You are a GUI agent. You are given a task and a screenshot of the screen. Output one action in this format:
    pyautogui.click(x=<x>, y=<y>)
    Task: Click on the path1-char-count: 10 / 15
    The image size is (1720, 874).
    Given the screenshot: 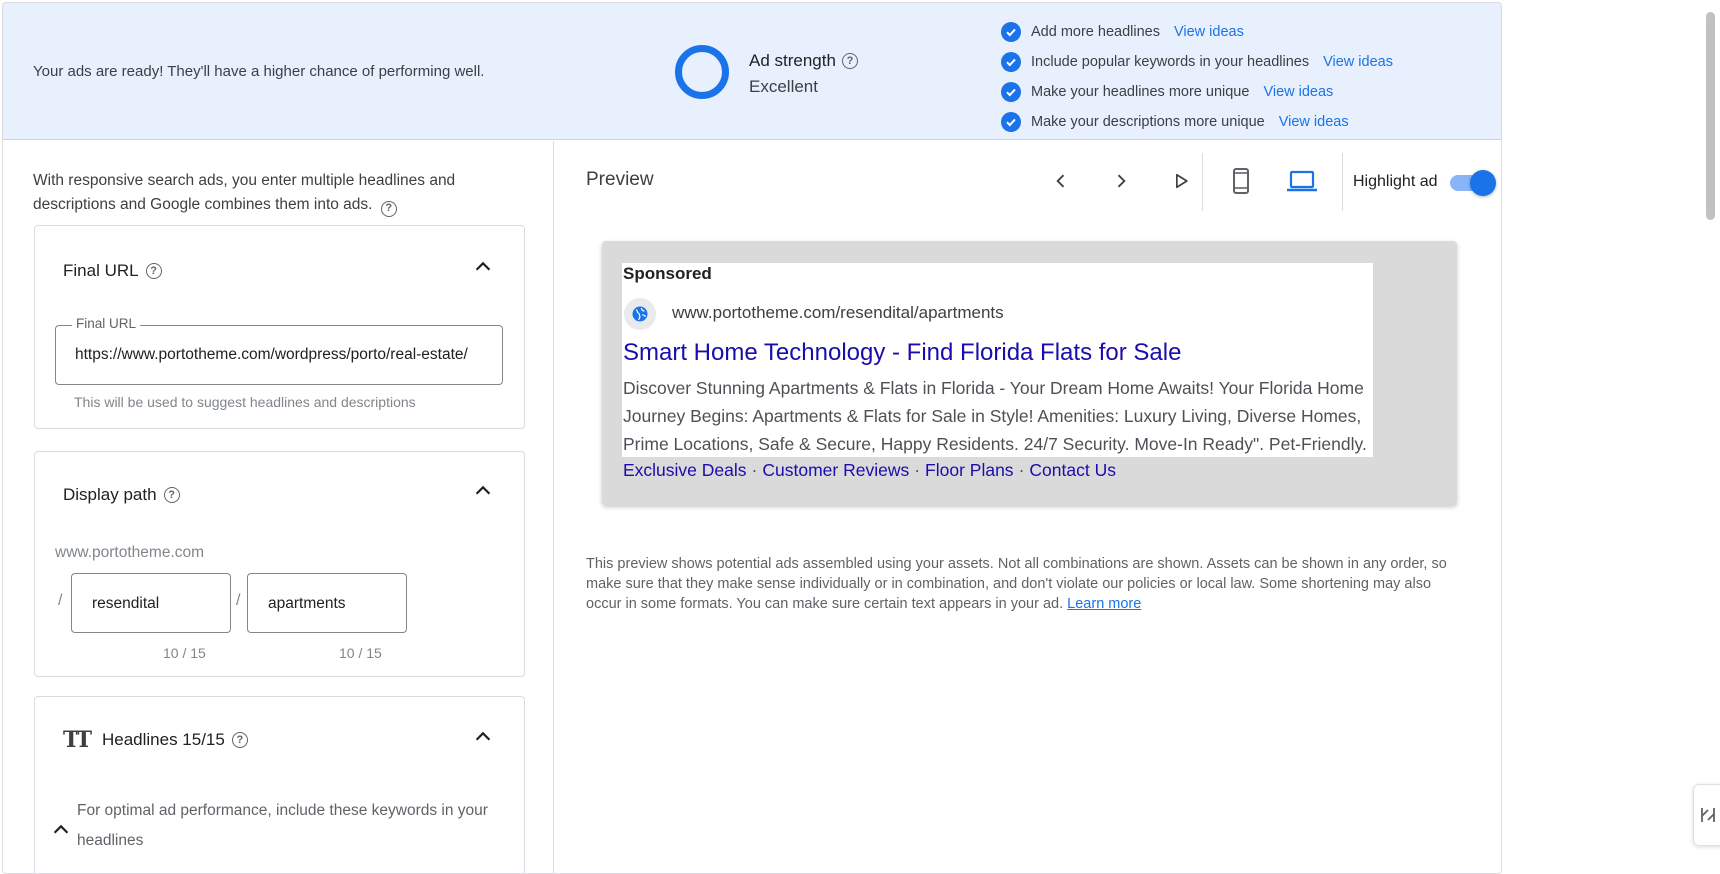 What is the action you would take?
    pyautogui.click(x=184, y=653)
    